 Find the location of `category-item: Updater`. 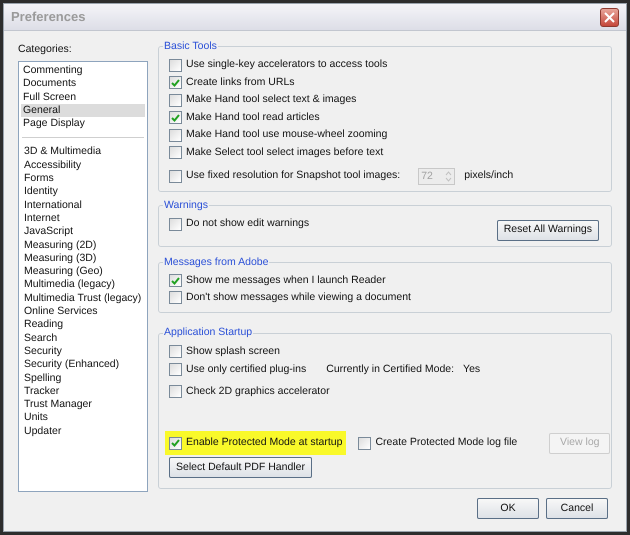

category-item: Updater is located at coordinates (83, 431).